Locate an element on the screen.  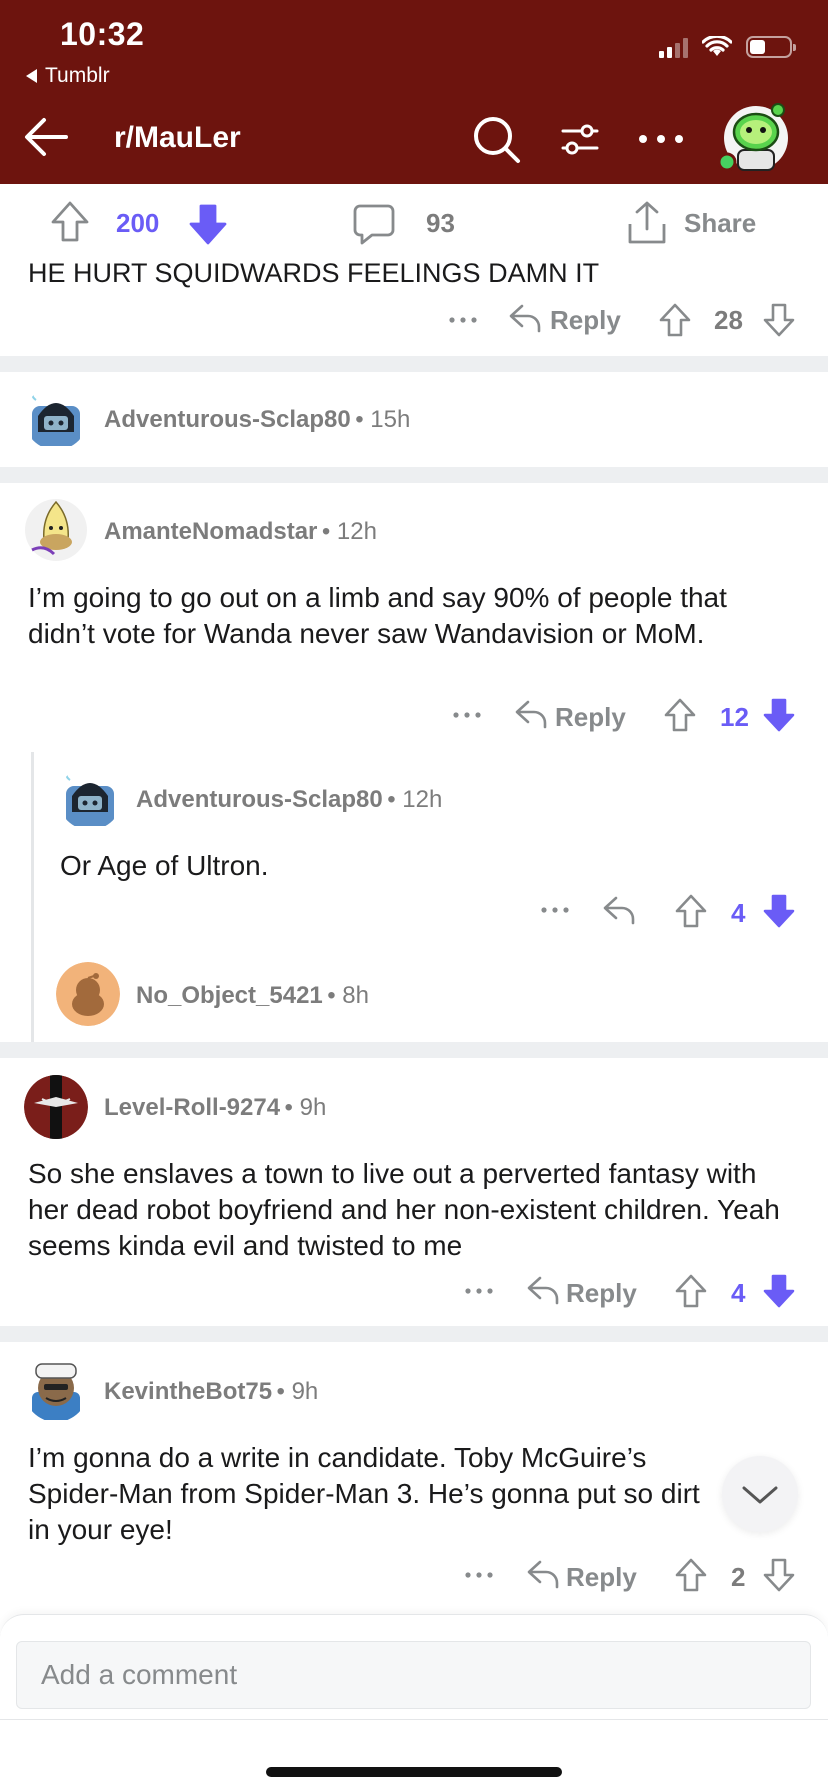
username: AmanteNomadstar is located at coordinates (210, 531).